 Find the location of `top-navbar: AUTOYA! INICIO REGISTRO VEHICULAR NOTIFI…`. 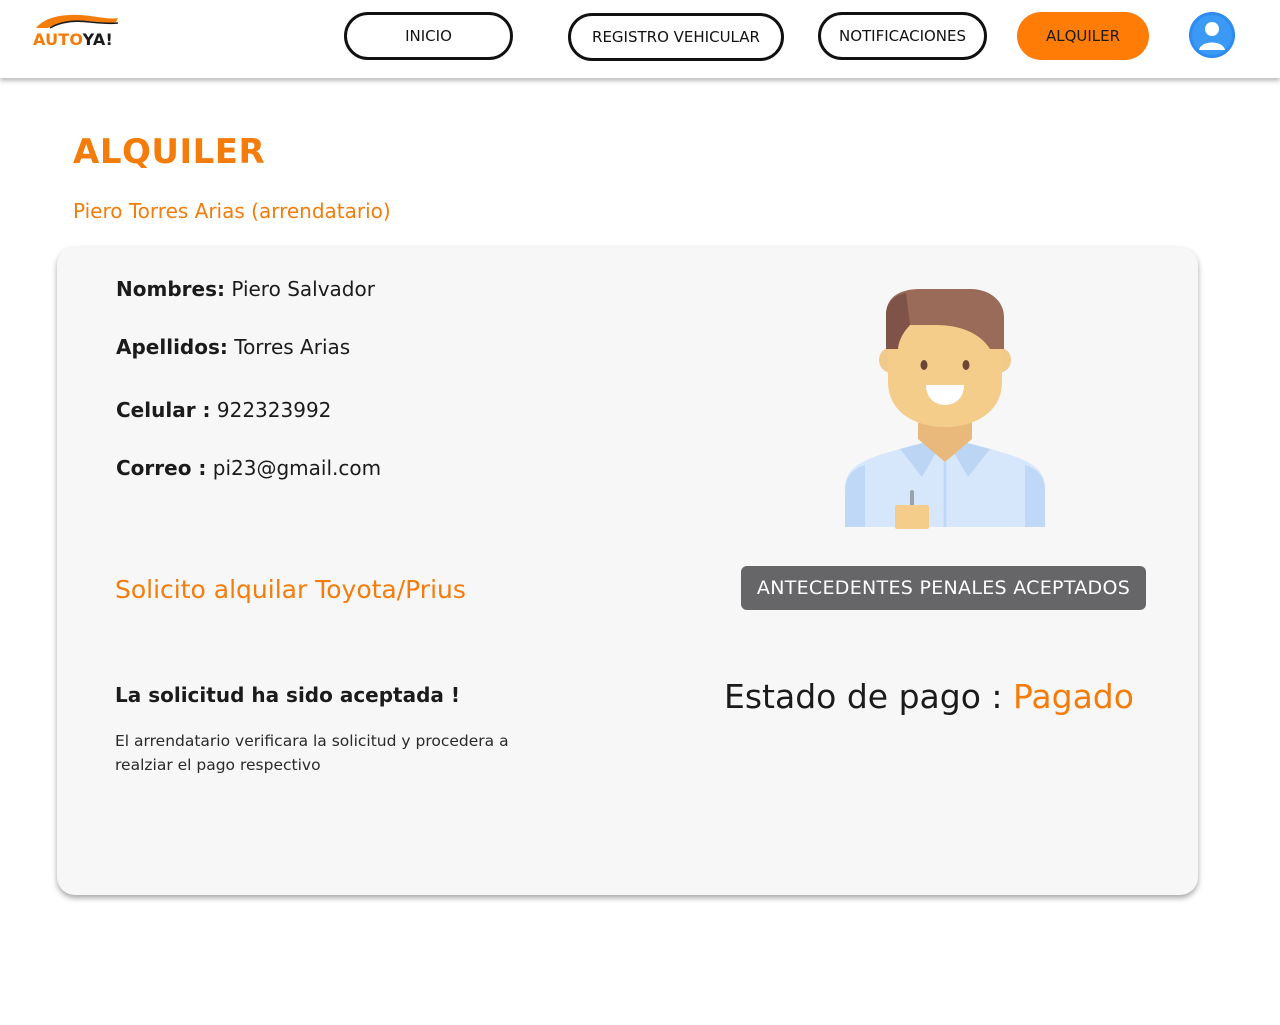

top-navbar: AUTOYA! INICIO REGISTRO VEHICULAR NOTIFI… is located at coordinates (640, 39).